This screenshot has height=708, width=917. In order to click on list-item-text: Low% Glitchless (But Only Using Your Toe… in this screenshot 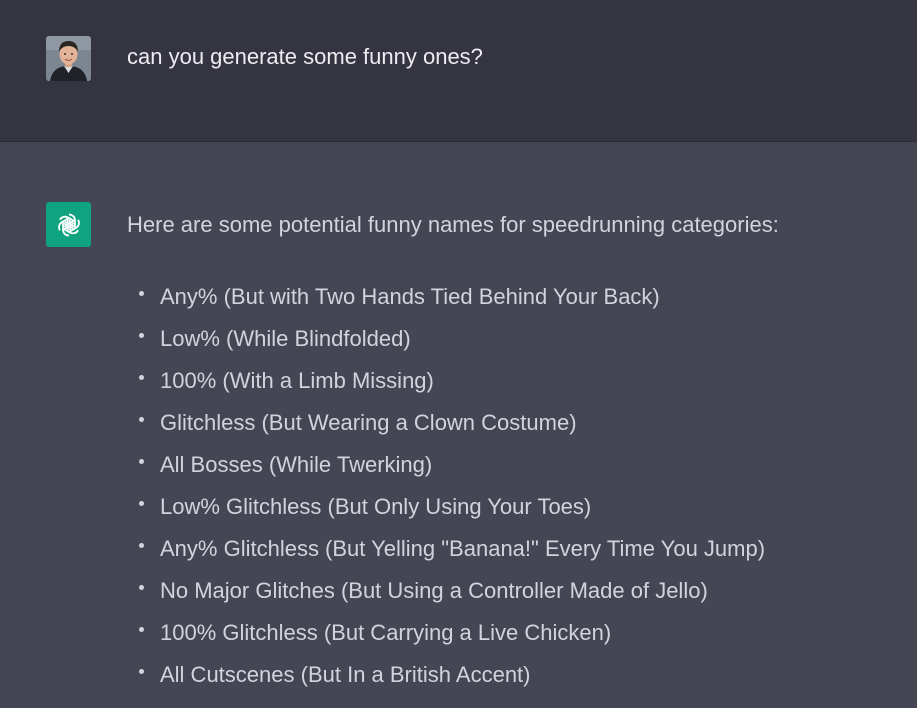, I will do `click(376, 506)`.